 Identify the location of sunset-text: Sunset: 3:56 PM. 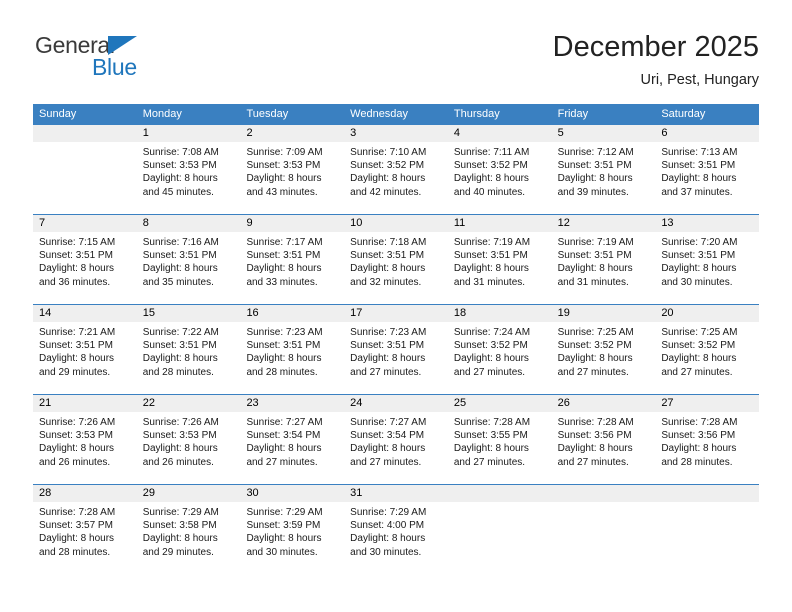
(594, 436).